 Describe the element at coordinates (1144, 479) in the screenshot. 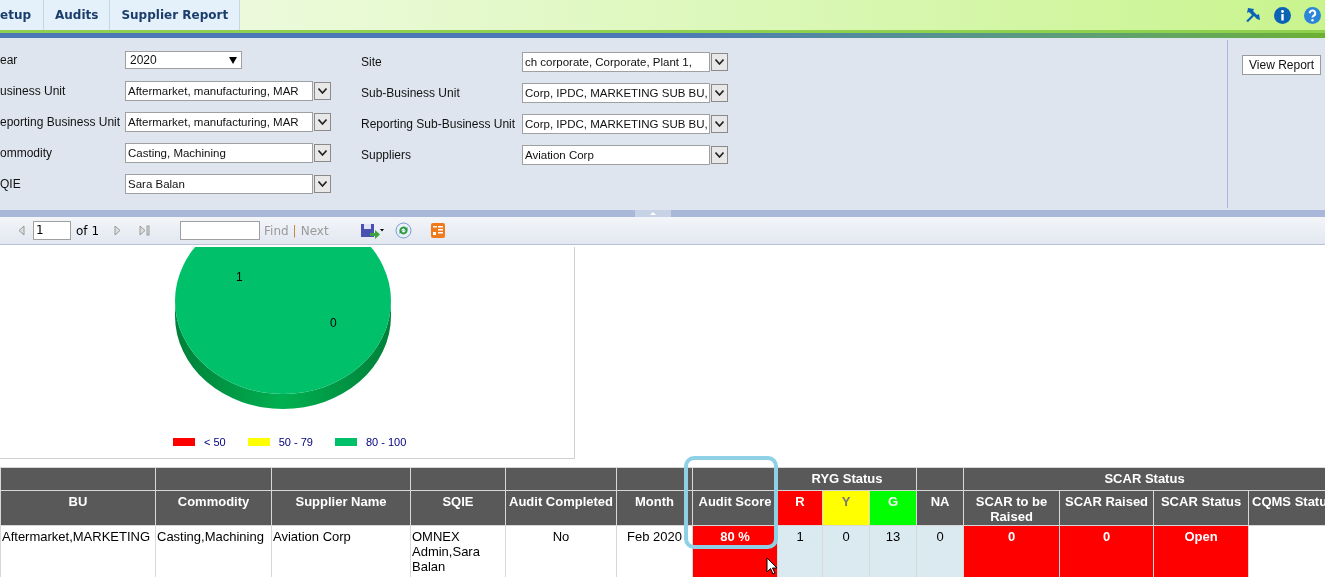

I see `group-header: SCAR Status` at that location.